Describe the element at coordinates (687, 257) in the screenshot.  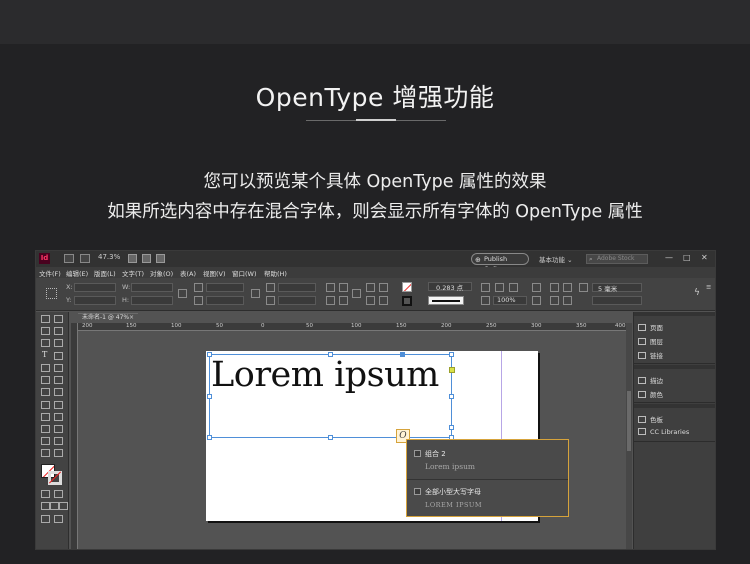
I see `maximize-button: □` at that location.